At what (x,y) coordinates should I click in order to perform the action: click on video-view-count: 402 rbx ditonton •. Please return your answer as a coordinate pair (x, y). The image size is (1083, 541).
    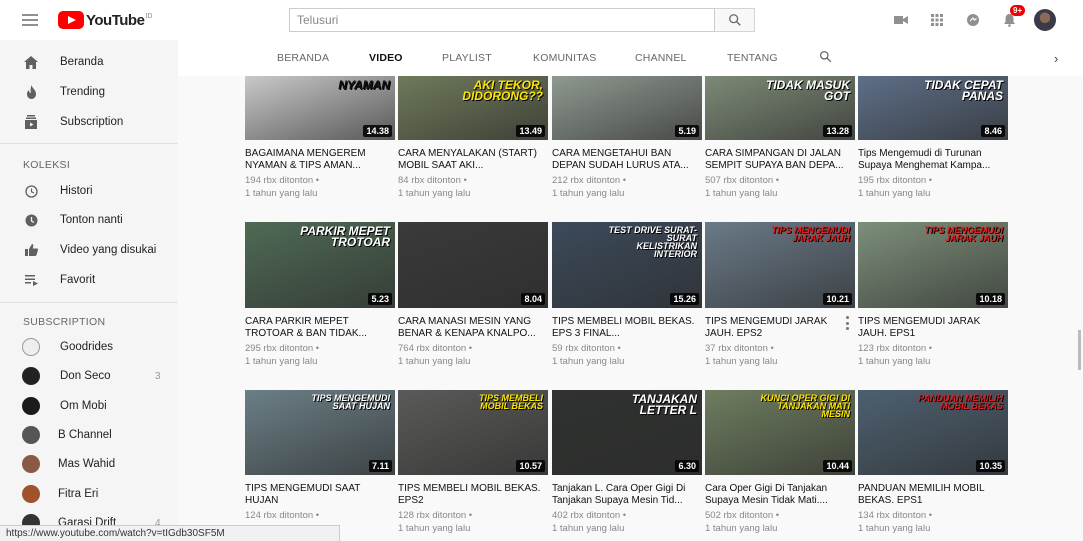
    Looking at the image, I should click on (589, 515).